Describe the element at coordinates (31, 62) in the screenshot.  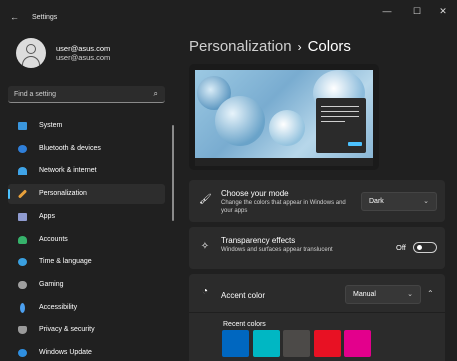
I see `avatar-body-icon` at that location.